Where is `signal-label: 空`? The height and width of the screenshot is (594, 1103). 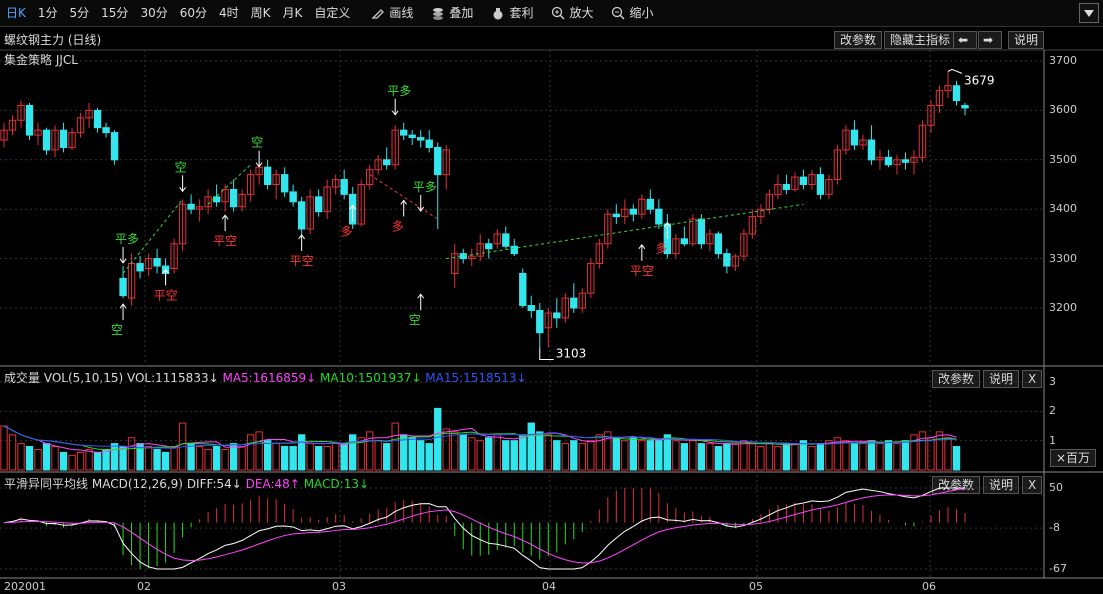 signal-label: 空 is located at coordinates (181, 167).